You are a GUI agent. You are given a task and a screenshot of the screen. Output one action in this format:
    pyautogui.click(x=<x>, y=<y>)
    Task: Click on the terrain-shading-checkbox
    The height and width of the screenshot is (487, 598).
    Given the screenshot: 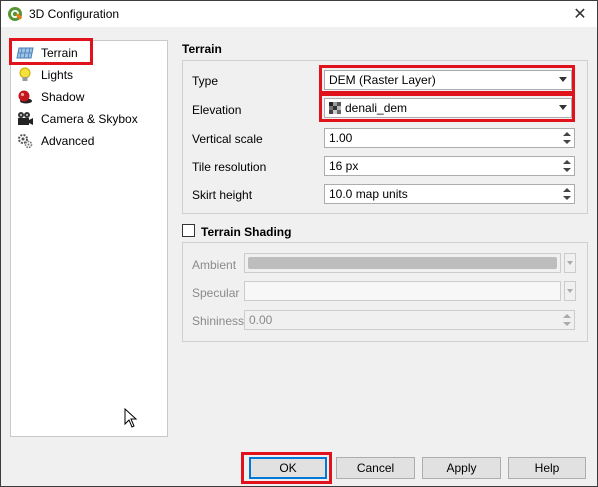 What is the action you would take?
    pyautogui.click(x=188, y=230)
    